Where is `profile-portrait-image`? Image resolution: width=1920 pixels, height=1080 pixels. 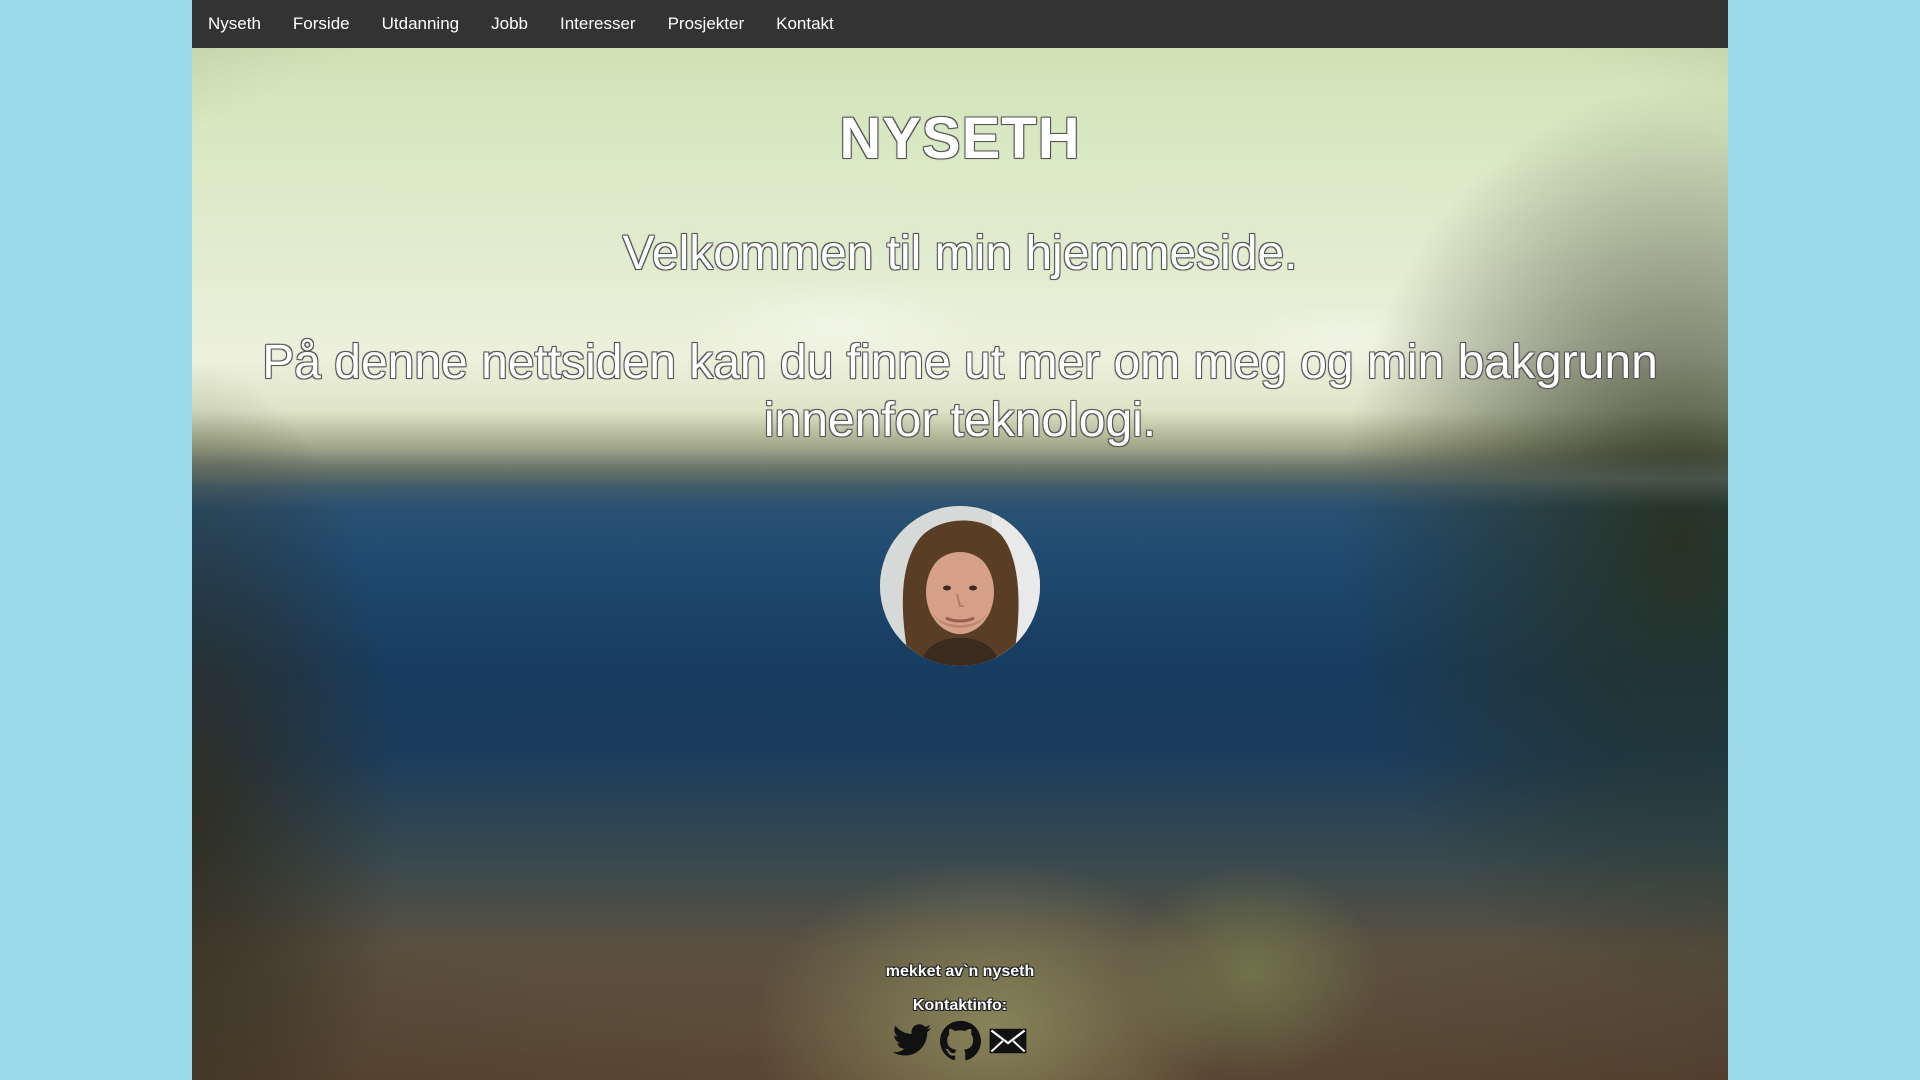 profile-portrait-image is located at coordinates (960, 586).